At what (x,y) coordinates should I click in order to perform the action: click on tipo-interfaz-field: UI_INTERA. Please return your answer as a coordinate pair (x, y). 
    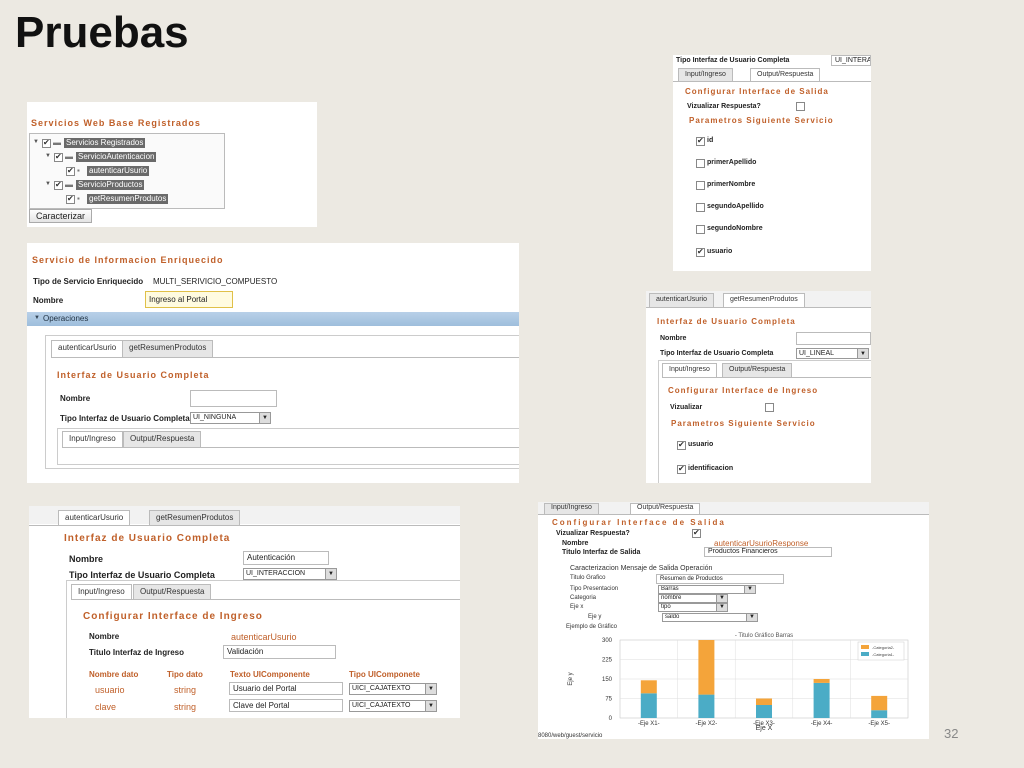
    Looking at the image, I should click on (851, 60).